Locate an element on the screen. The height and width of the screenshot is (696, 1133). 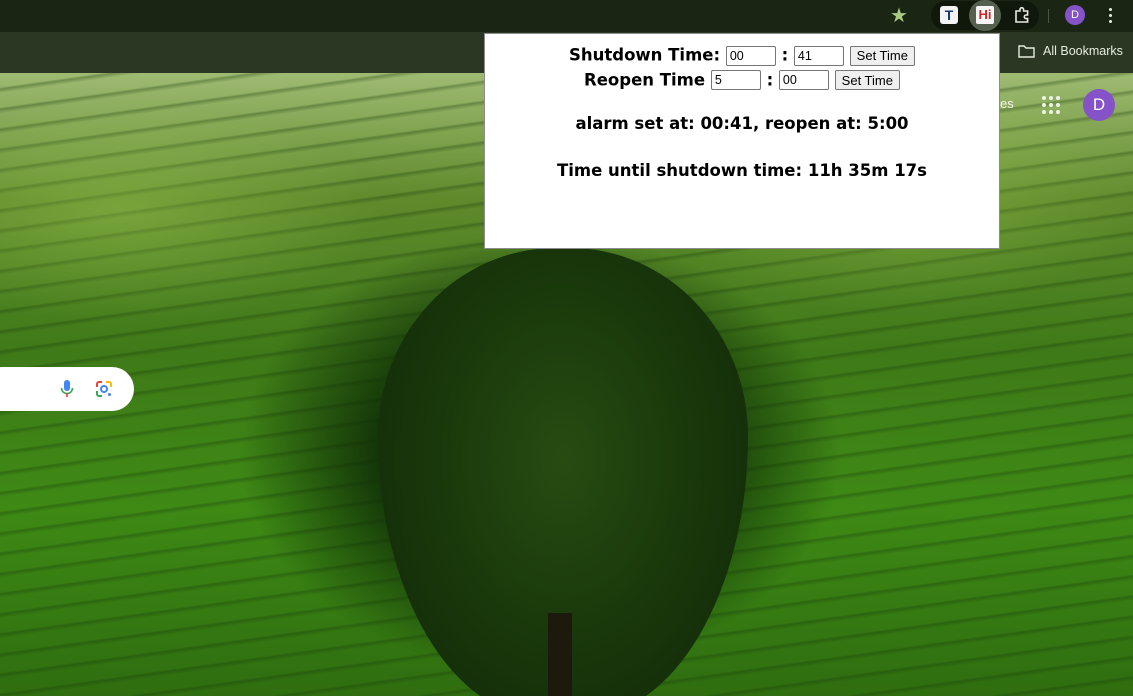
reopen-time-row: Reopen Time : Set Time is located at coordinates (742, 80).